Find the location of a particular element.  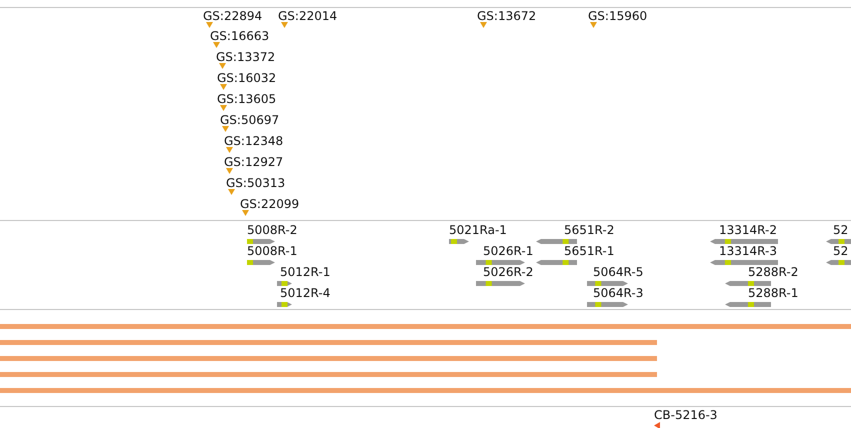

feature-label: CB-5216-3 is located at coordinates (686, 415).